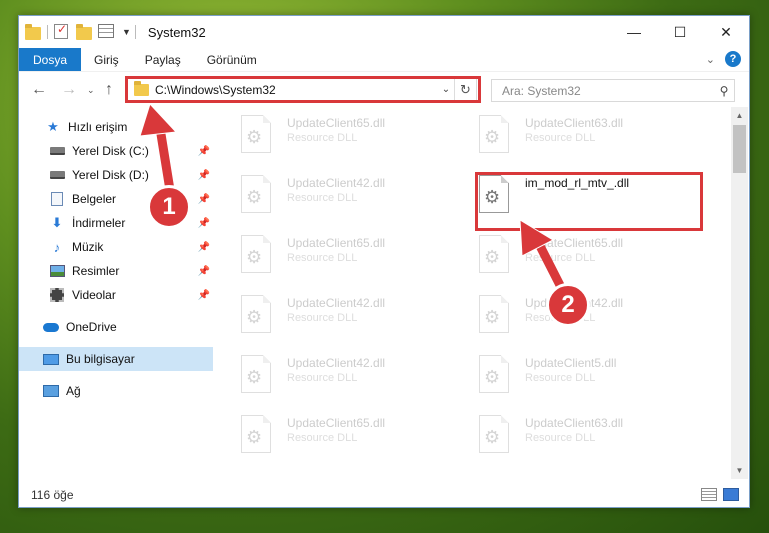  What do you see at coordinates (553, 375) in the screenshot?
I see `file-item: ⚙ UpdateClient5.dll Resource DLL` at bounding box center [553, 375].